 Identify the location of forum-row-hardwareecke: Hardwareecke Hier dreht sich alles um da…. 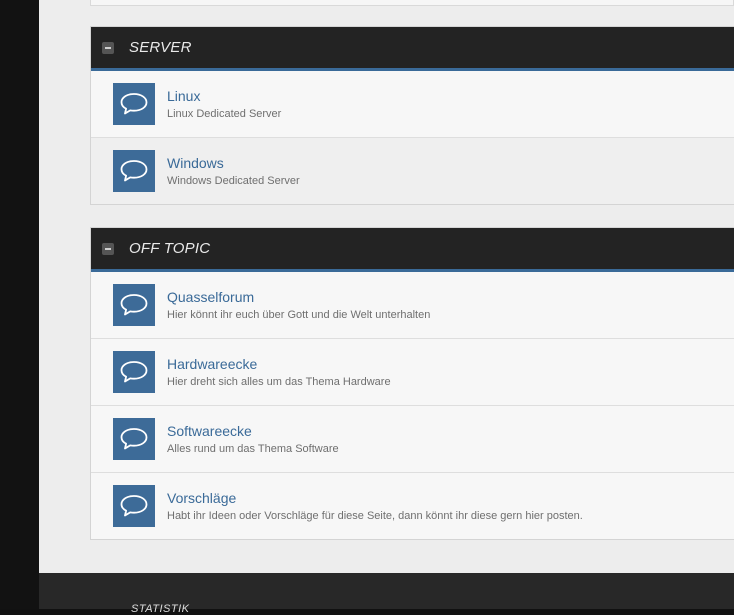
(412, 371).